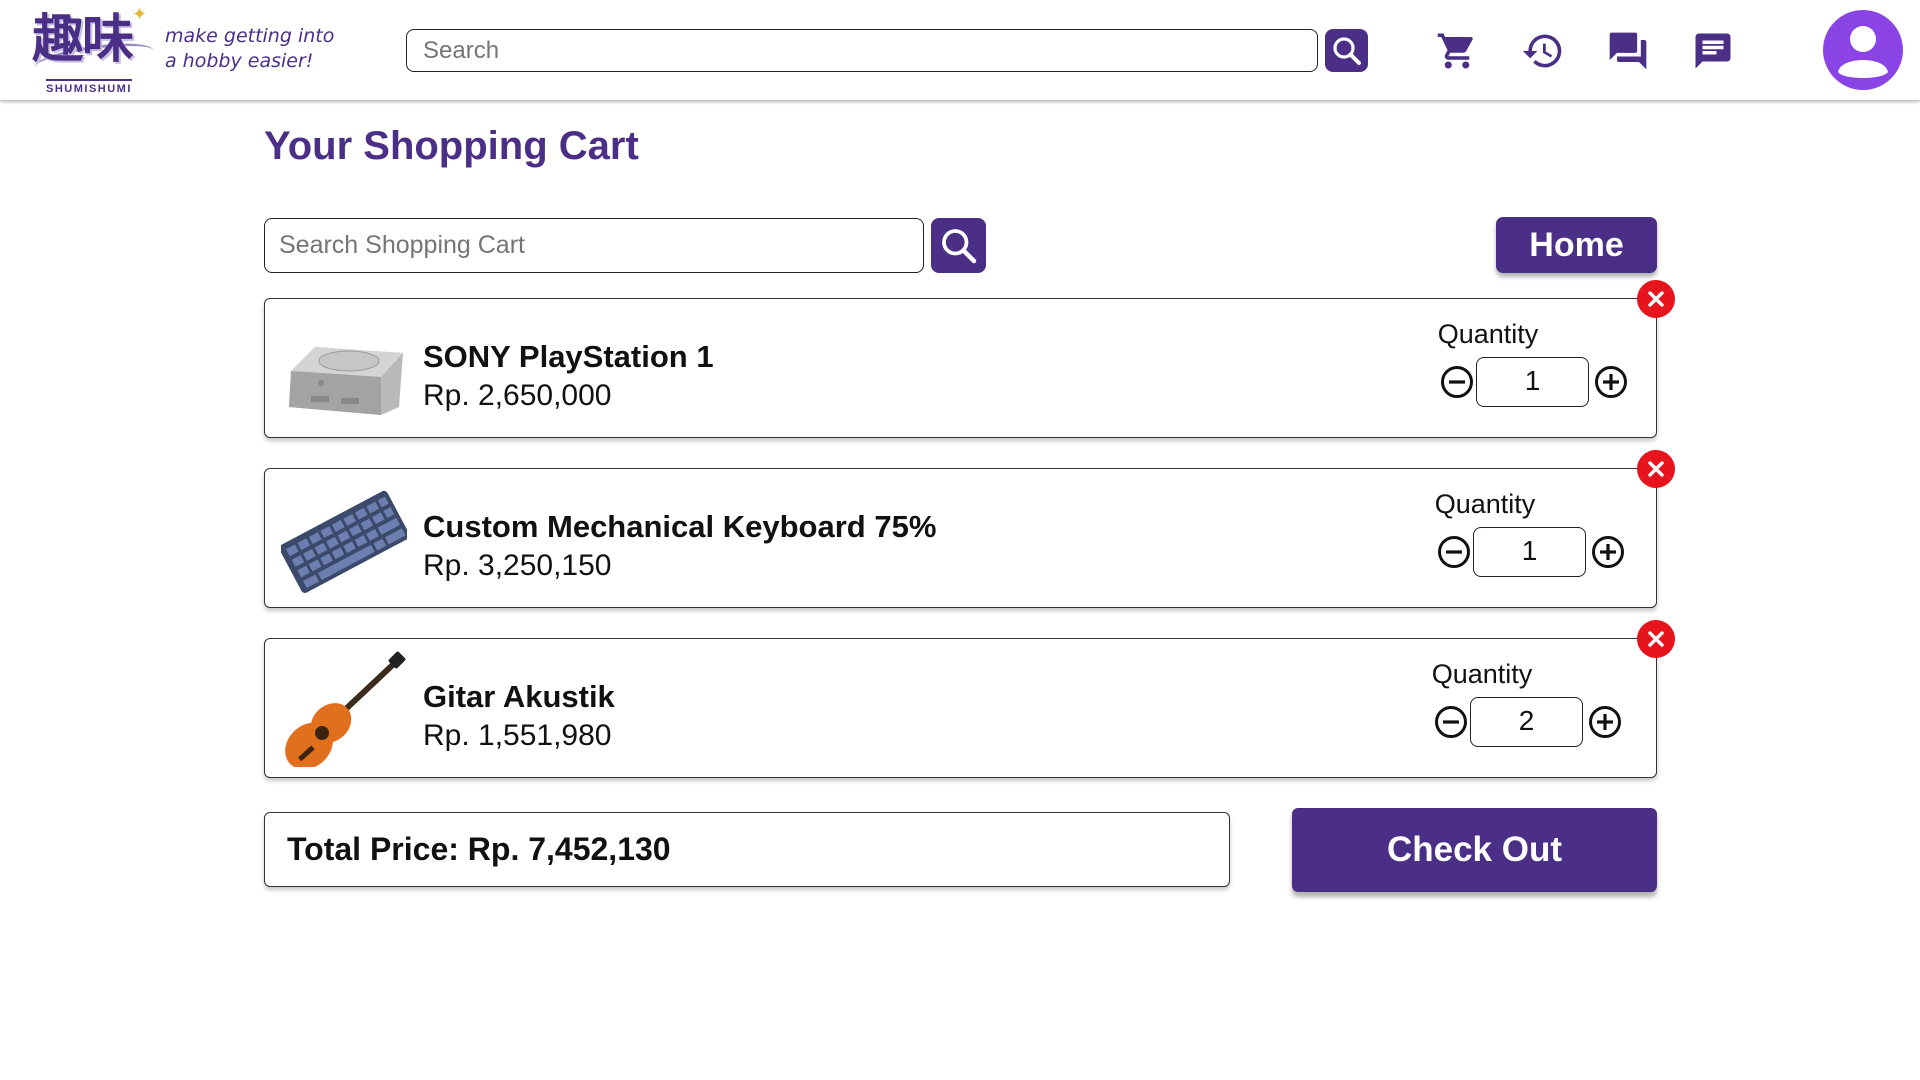 This screenshot has height=1080, width=1920. What do you see at coordinates (239, 61) in the screenshot?
I see `tagline-line-2: a hobby easier!` at bounding box center [239, 61].